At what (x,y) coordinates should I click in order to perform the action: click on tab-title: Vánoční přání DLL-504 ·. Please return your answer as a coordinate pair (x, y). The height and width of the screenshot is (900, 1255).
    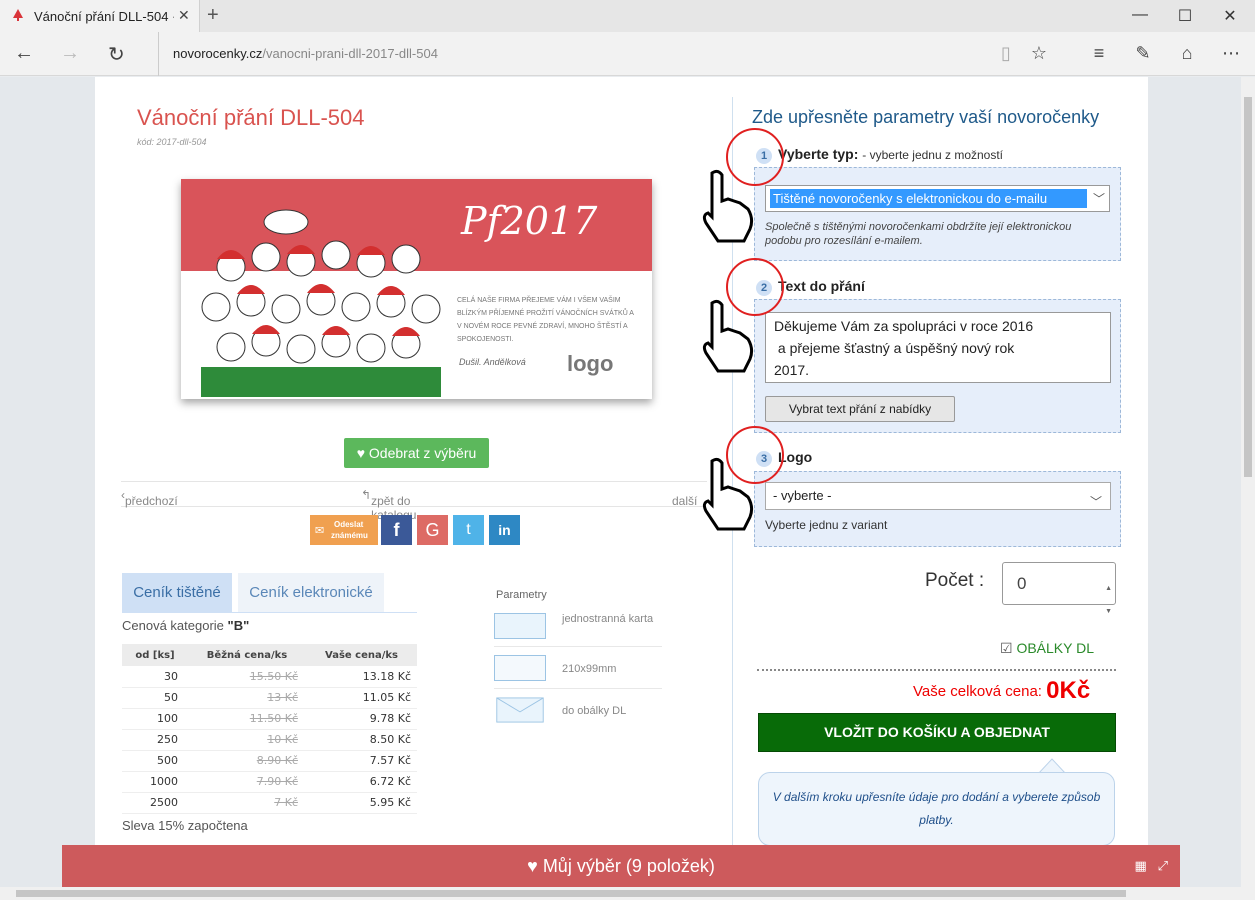
    Looking at the image, I should click on (104, 16).